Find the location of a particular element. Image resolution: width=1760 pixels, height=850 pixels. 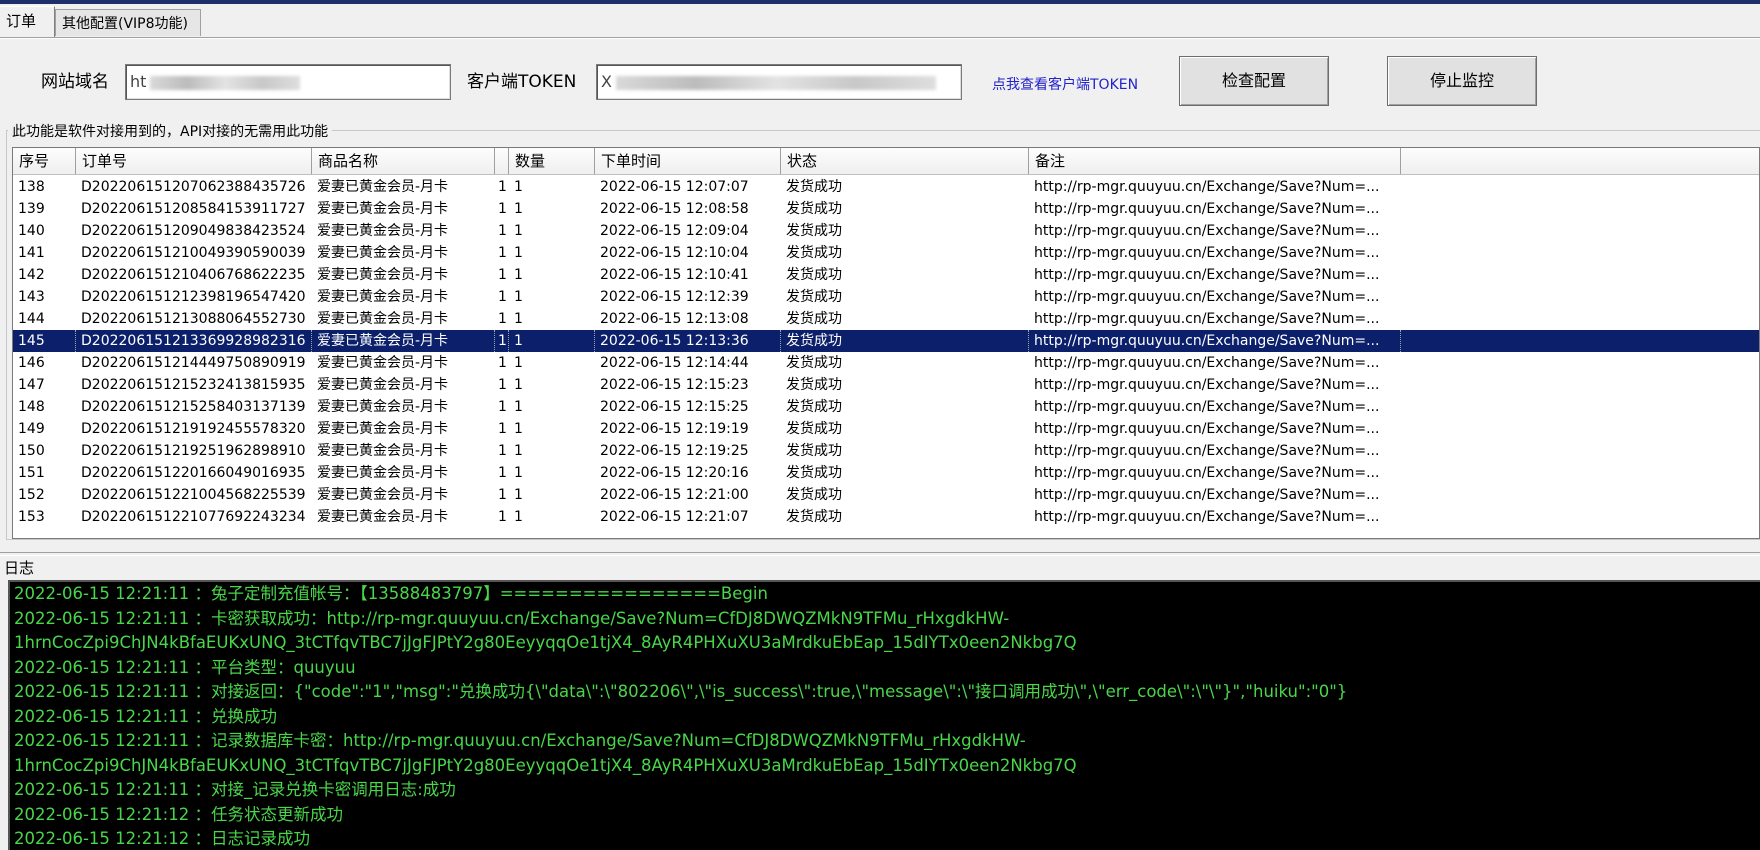

column-header-time: 下单时间 is located at coordinates (688, 161).